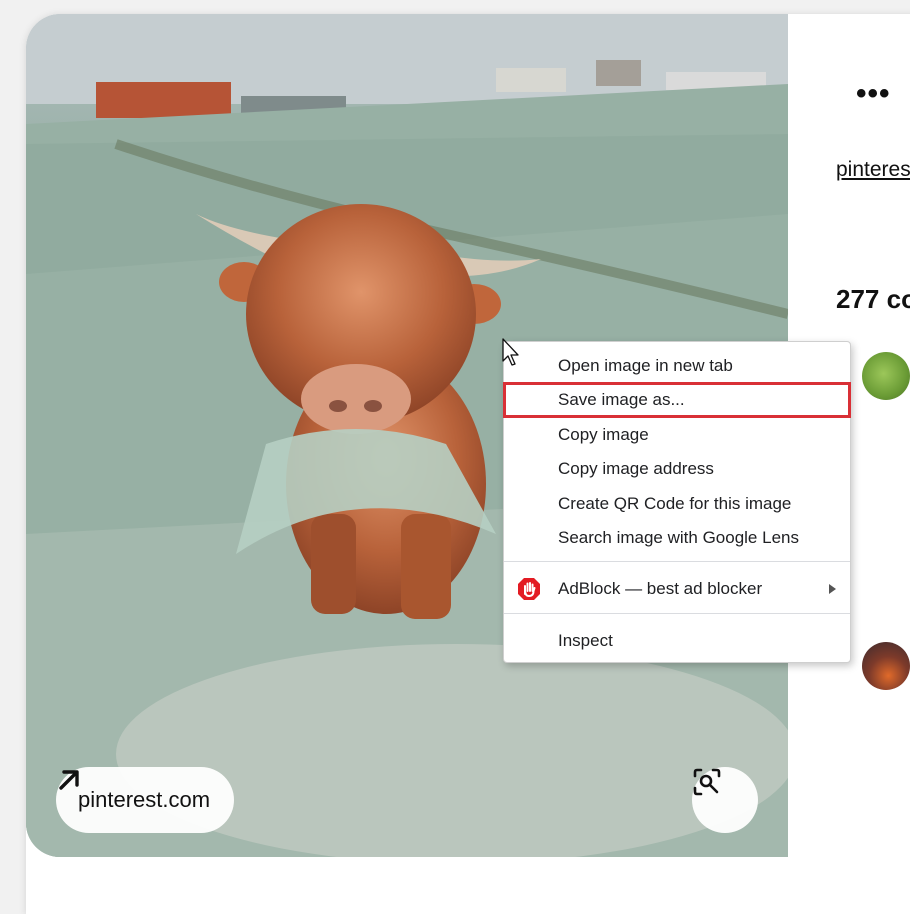  What do you see at coordinates (725, 800) in the screenshot?
I see `visual-search-button` at bounding box center [725, 800].